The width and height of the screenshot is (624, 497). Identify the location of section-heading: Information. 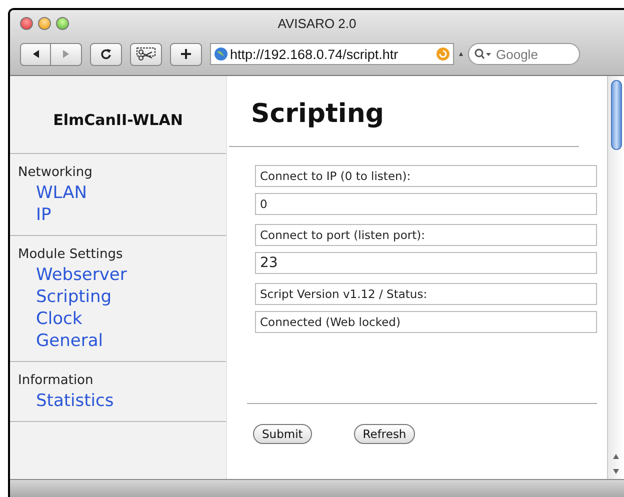
(56, 381).